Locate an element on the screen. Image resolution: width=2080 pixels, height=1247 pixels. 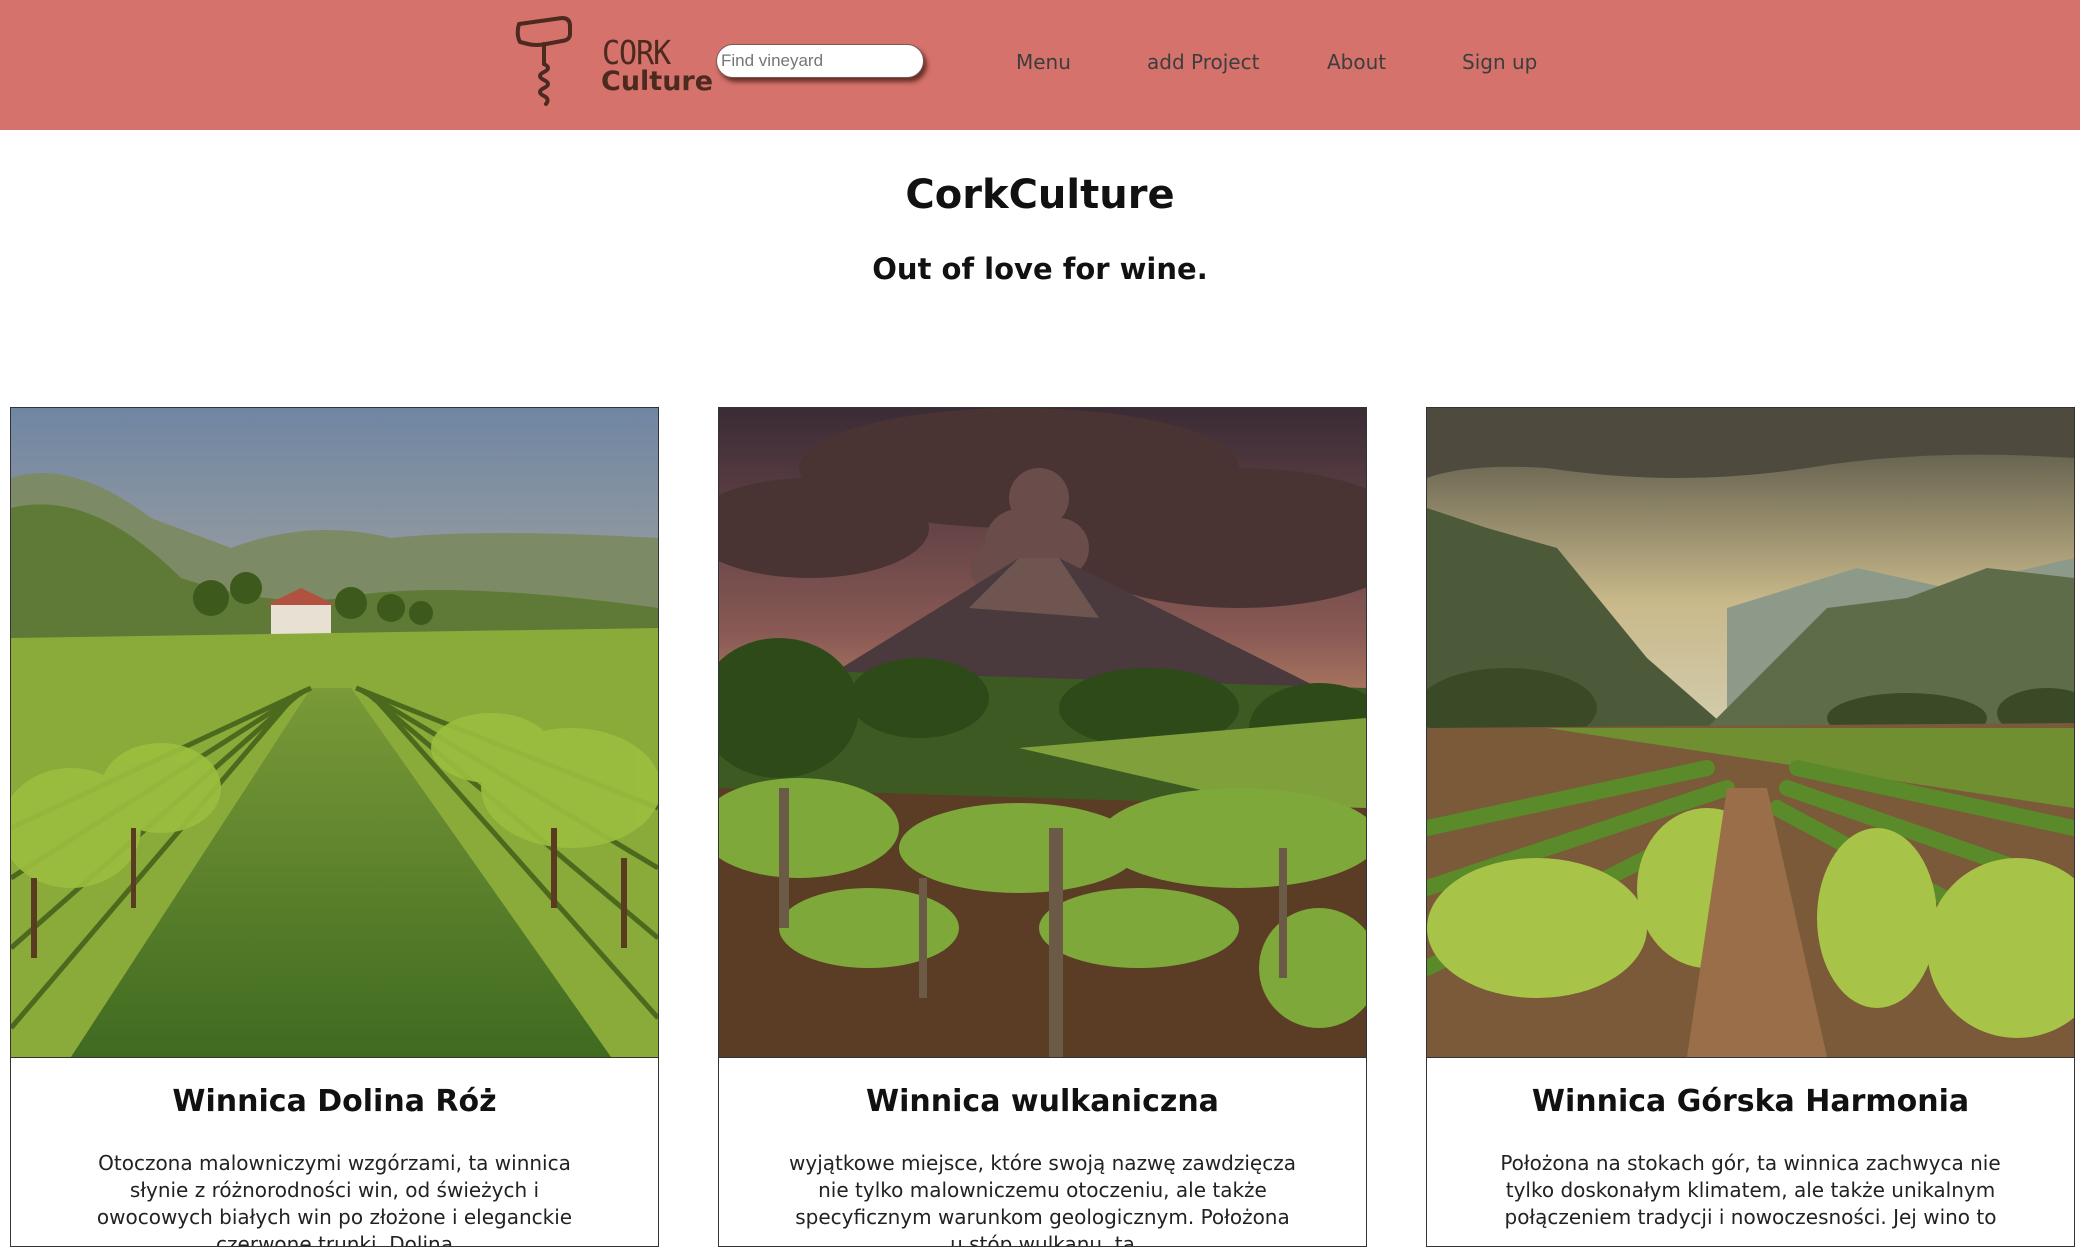
card-title: Winnica wulkaniczna is located at coordinates (1042, 1101).